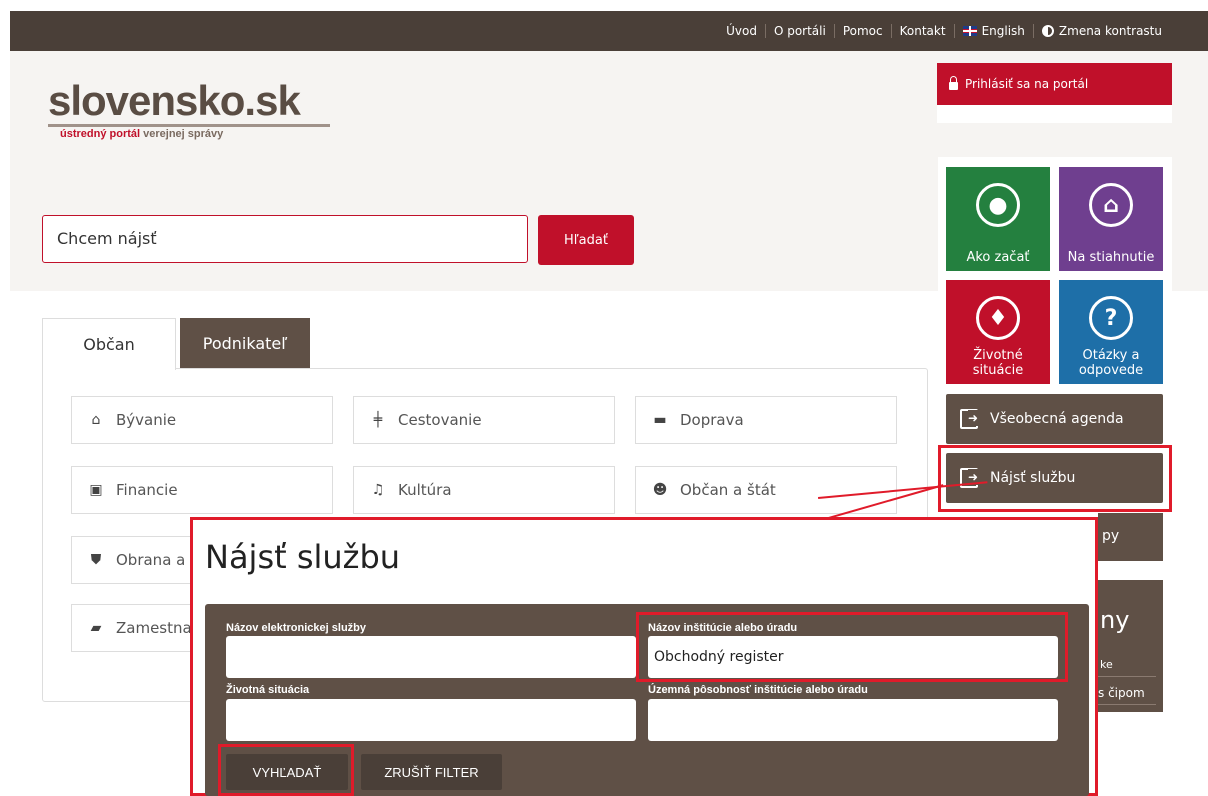 Image resolution: width=1208 pixels, height=796 pixels. I want to click on tab-obcan: Občan, so click(109, 344).